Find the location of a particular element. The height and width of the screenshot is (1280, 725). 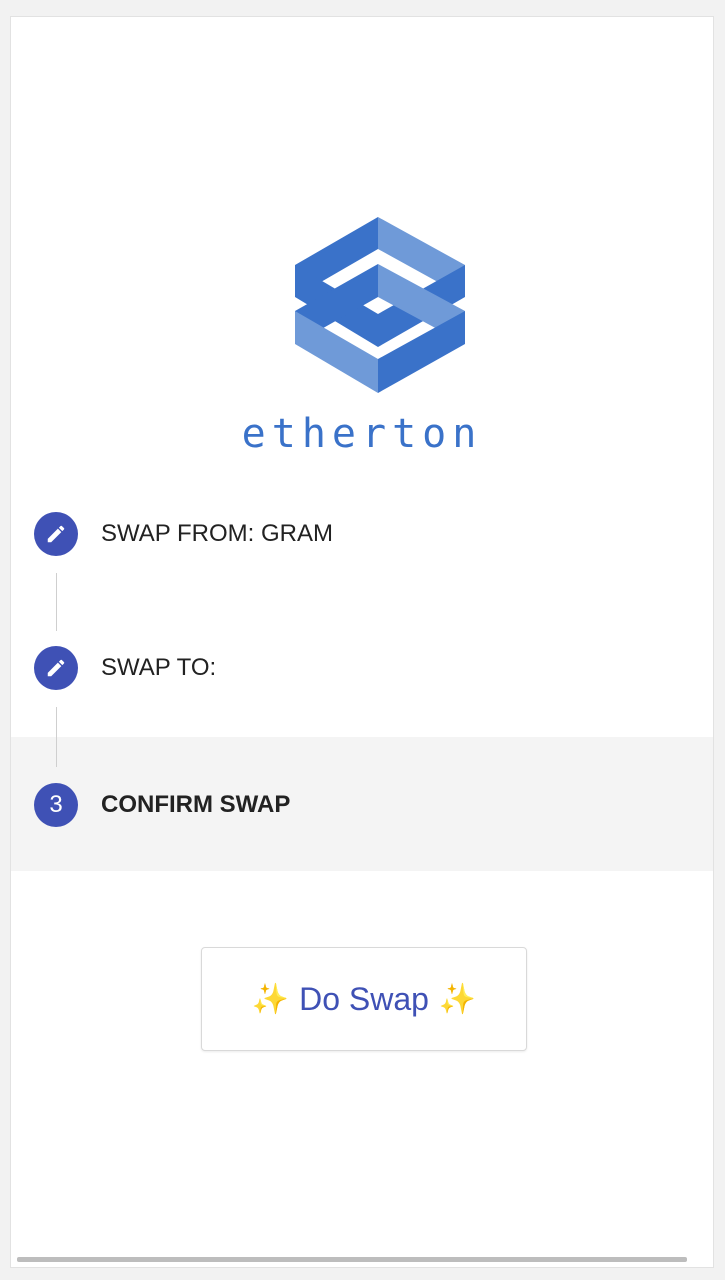

horizontal-scrollbar is located at coordinates (352, 1259).